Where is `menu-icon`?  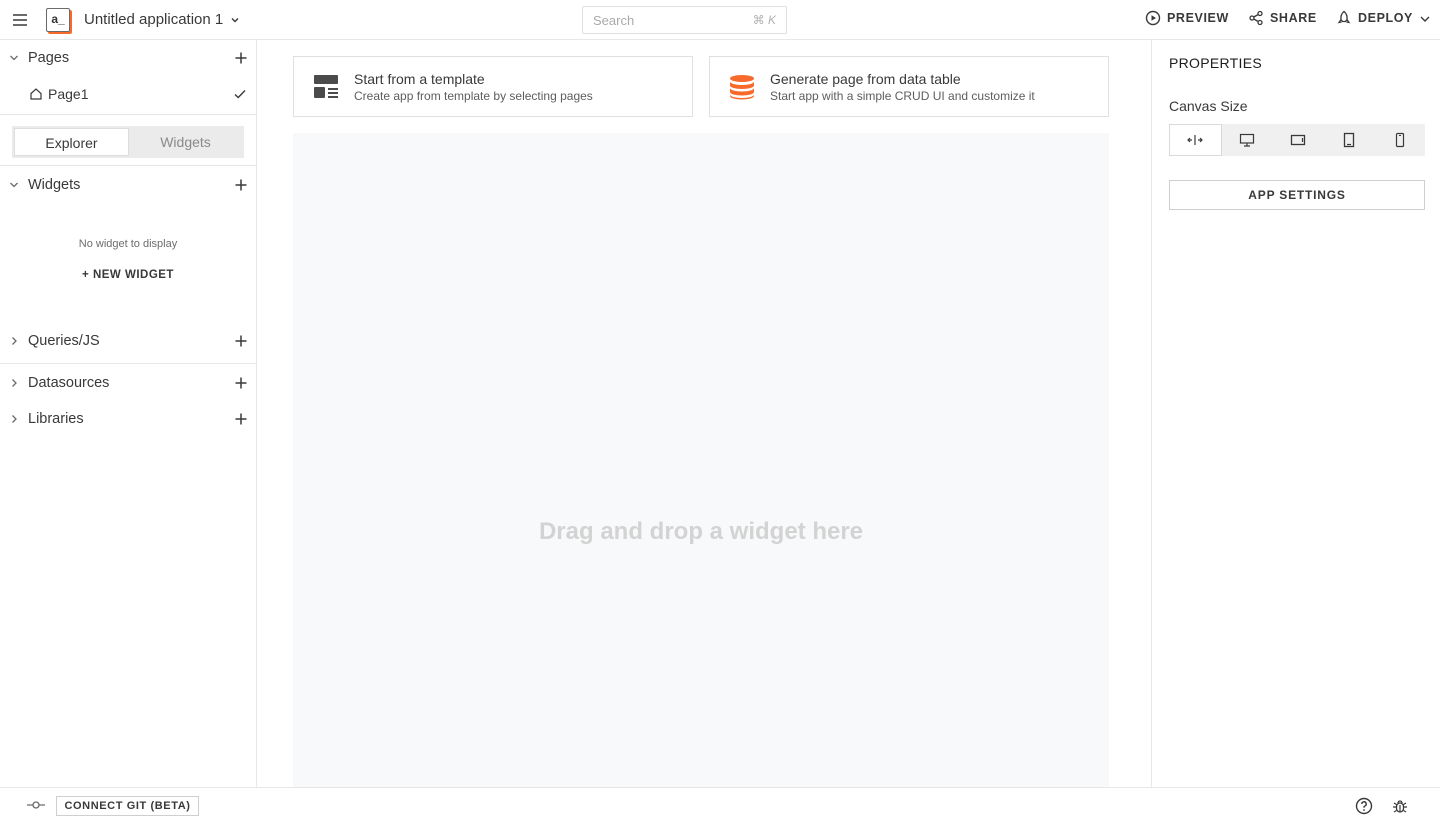 menu-icon is located at coordinates (20, 20).